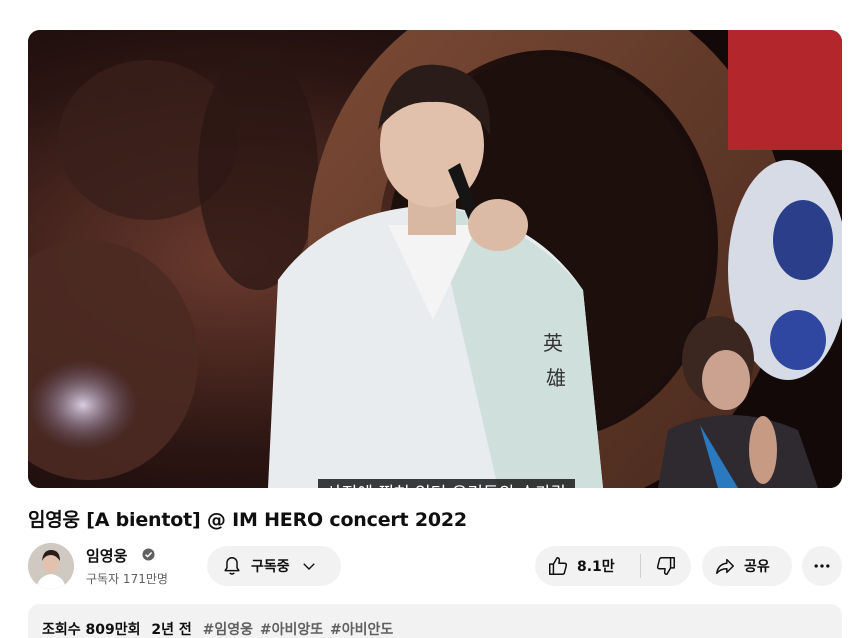 Image resolution: width=856 pixels, height=638 pixels. I want to click on share-label: 공유, so click(757, 567).